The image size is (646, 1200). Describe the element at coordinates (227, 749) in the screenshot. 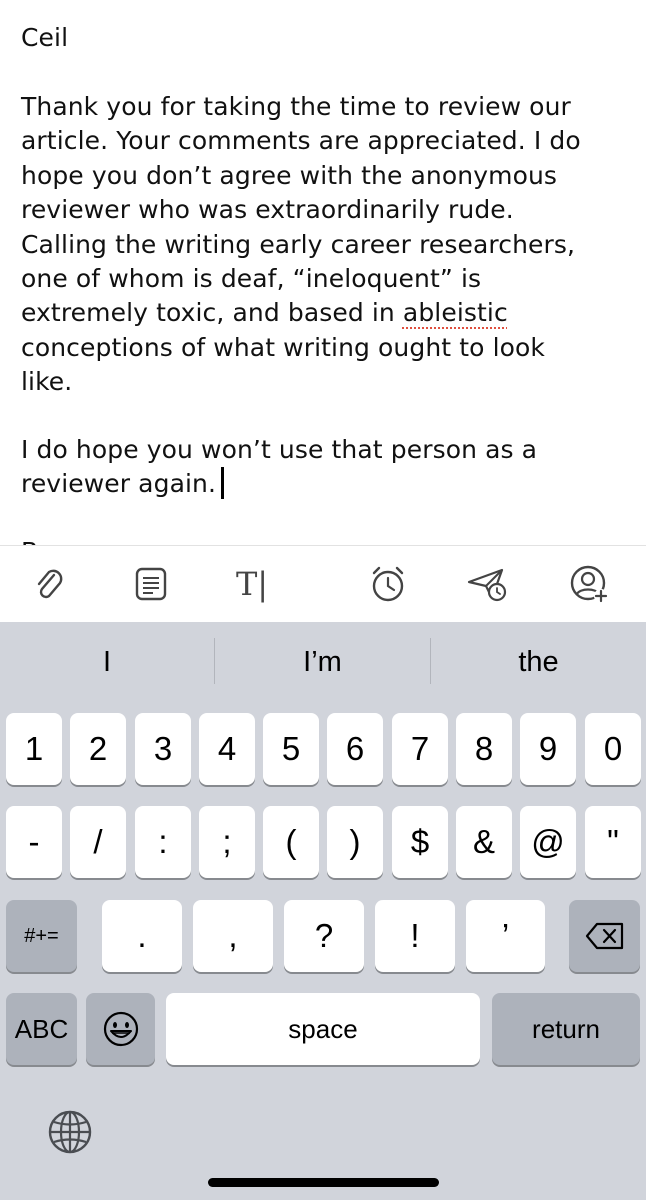

I see `key-4: 4` at that location.